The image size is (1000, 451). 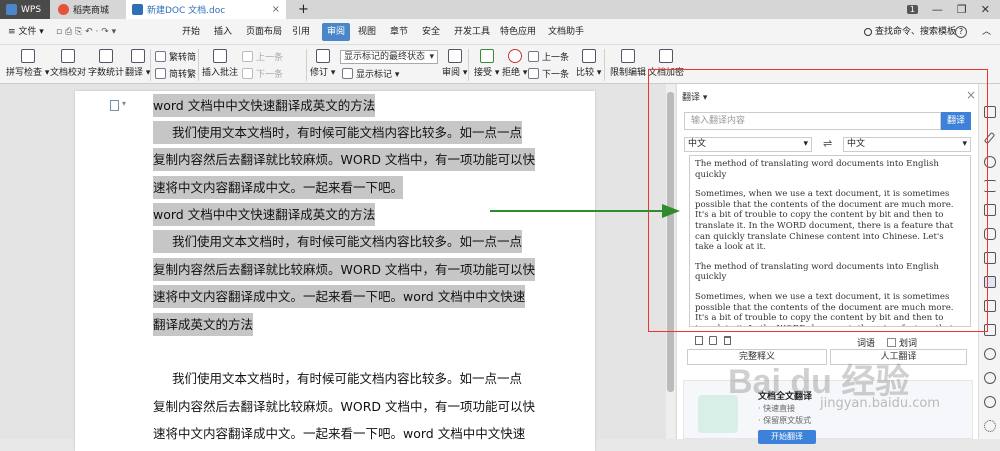 What do you see at coordinates (206, 9) in the screenshot?
I see `tab-document: 新建DOC 文档.doc ×` at bounding box center [206, 9].